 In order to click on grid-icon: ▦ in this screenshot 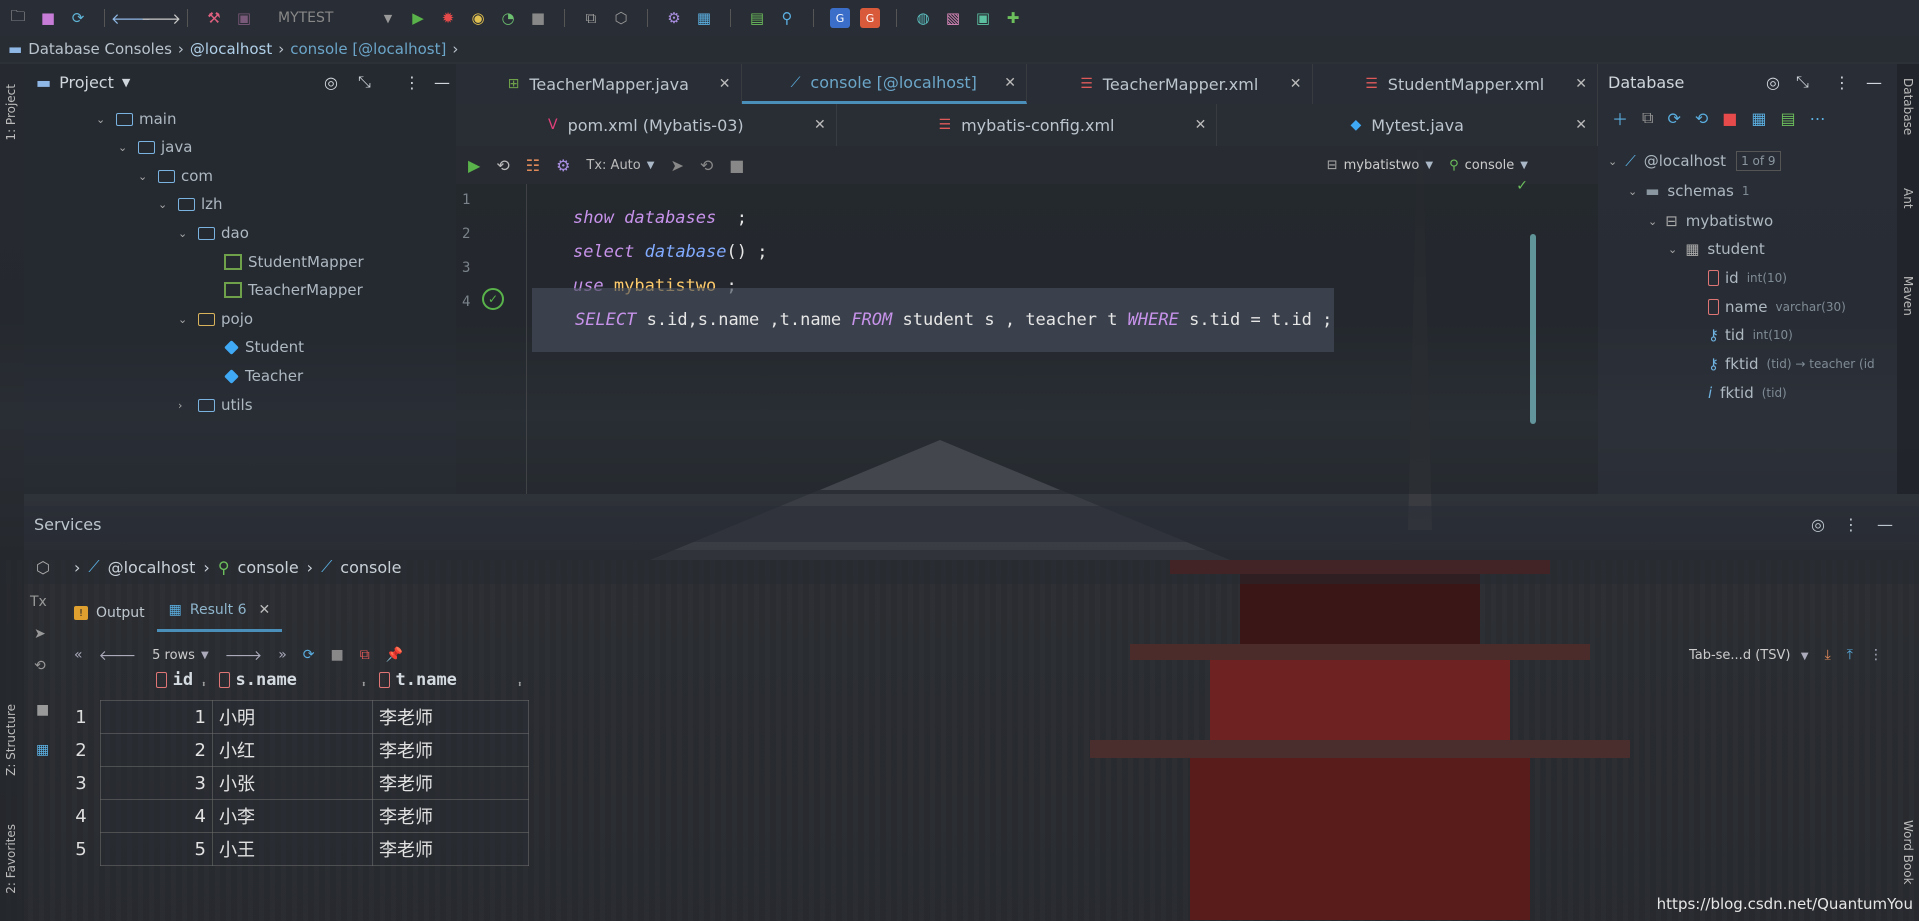, I will do `click(42, 750)`.